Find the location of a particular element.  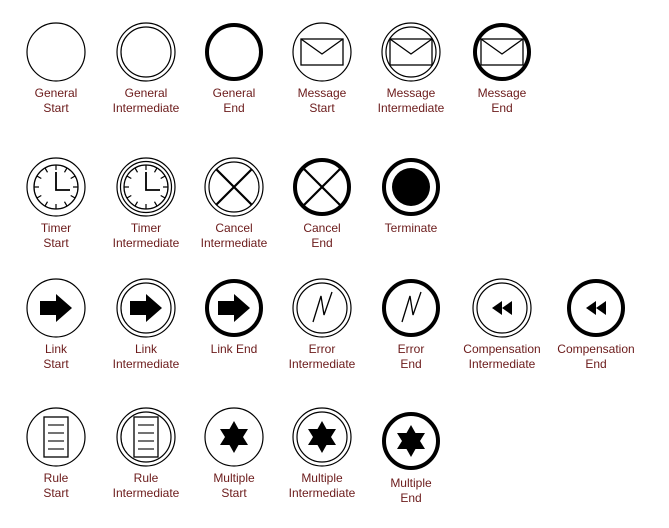

link-end-event-icon is located at coordinates (234, 308).